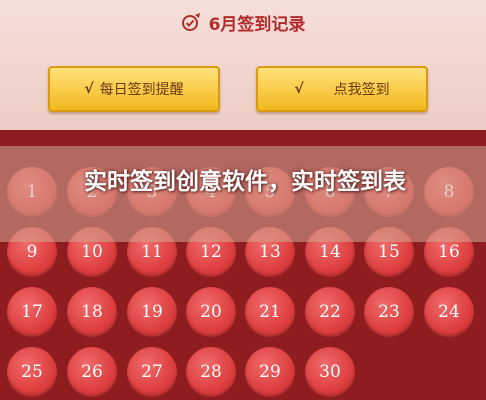  What do you see at coordinates (389, 312) in the screenshot?
I see `calendar-day: 23` at bounding box center [389, 312].